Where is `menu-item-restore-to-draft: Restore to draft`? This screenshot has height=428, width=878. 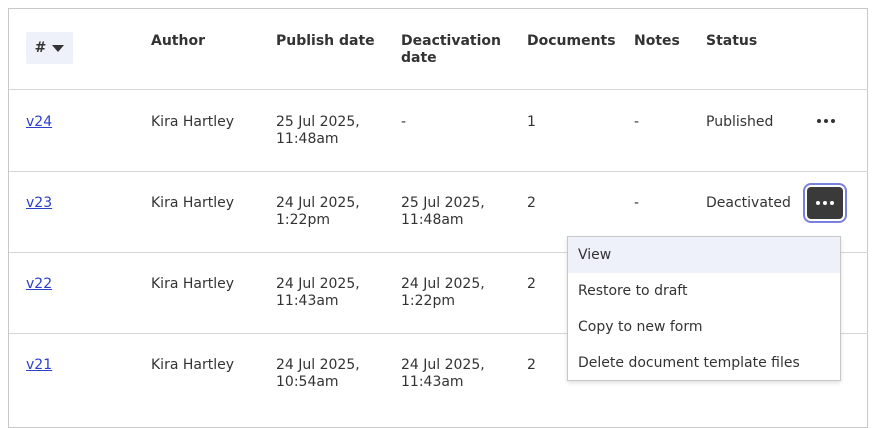 menu-item-restore-to-draft: Restore to draft is located at coordinates (704, 291).